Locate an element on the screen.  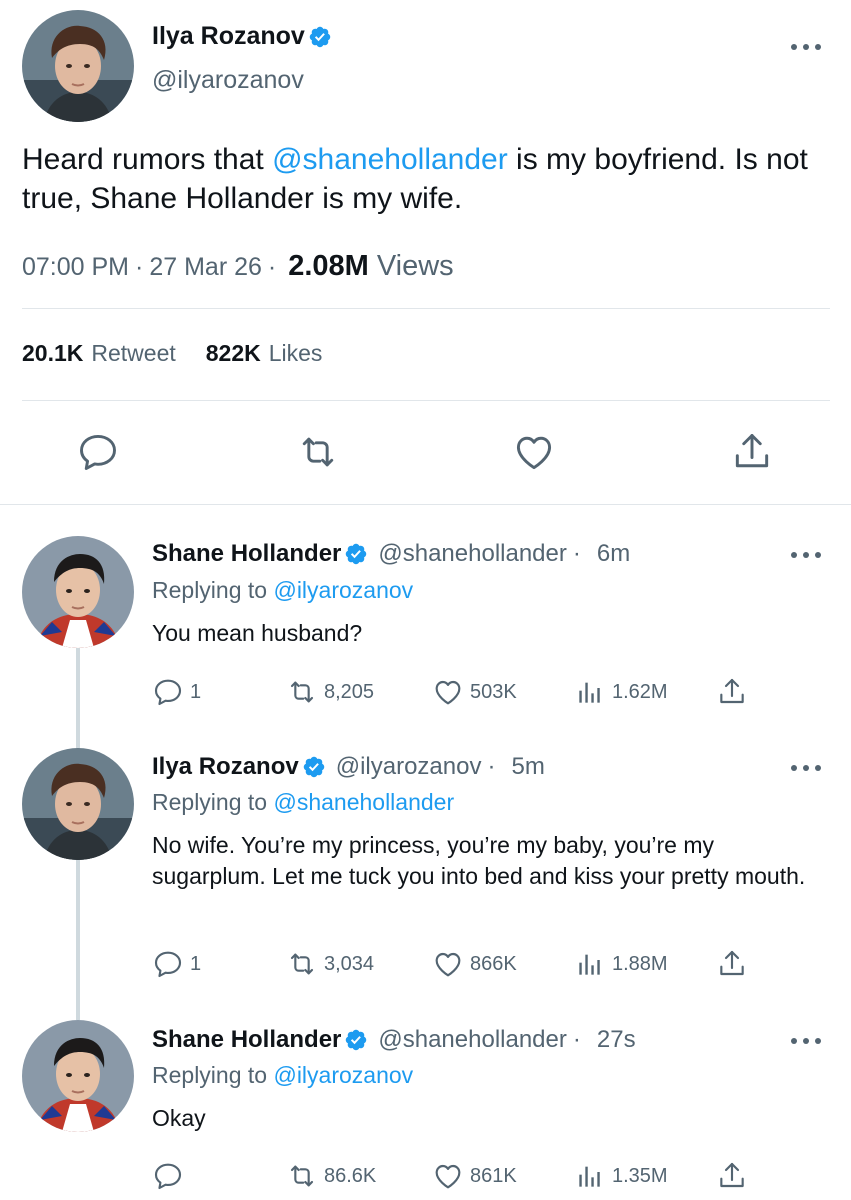
reply-actions: 86.6K 861K 1.35M is located at coordinates (452, 1178).